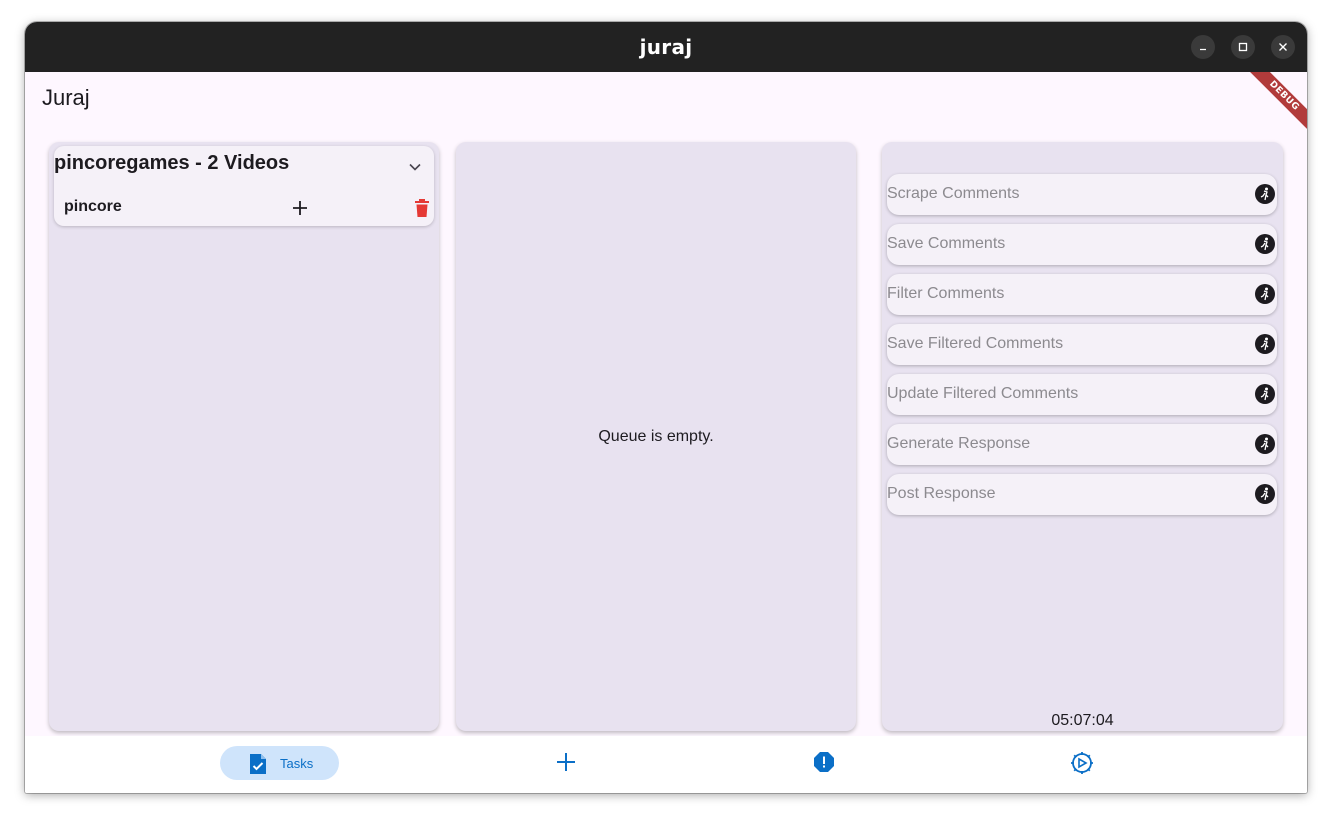 Image resolution: width=1332 pixels, height=821 pixels. I want to click on bottom-navigation: Tasks, so click(666, 764).